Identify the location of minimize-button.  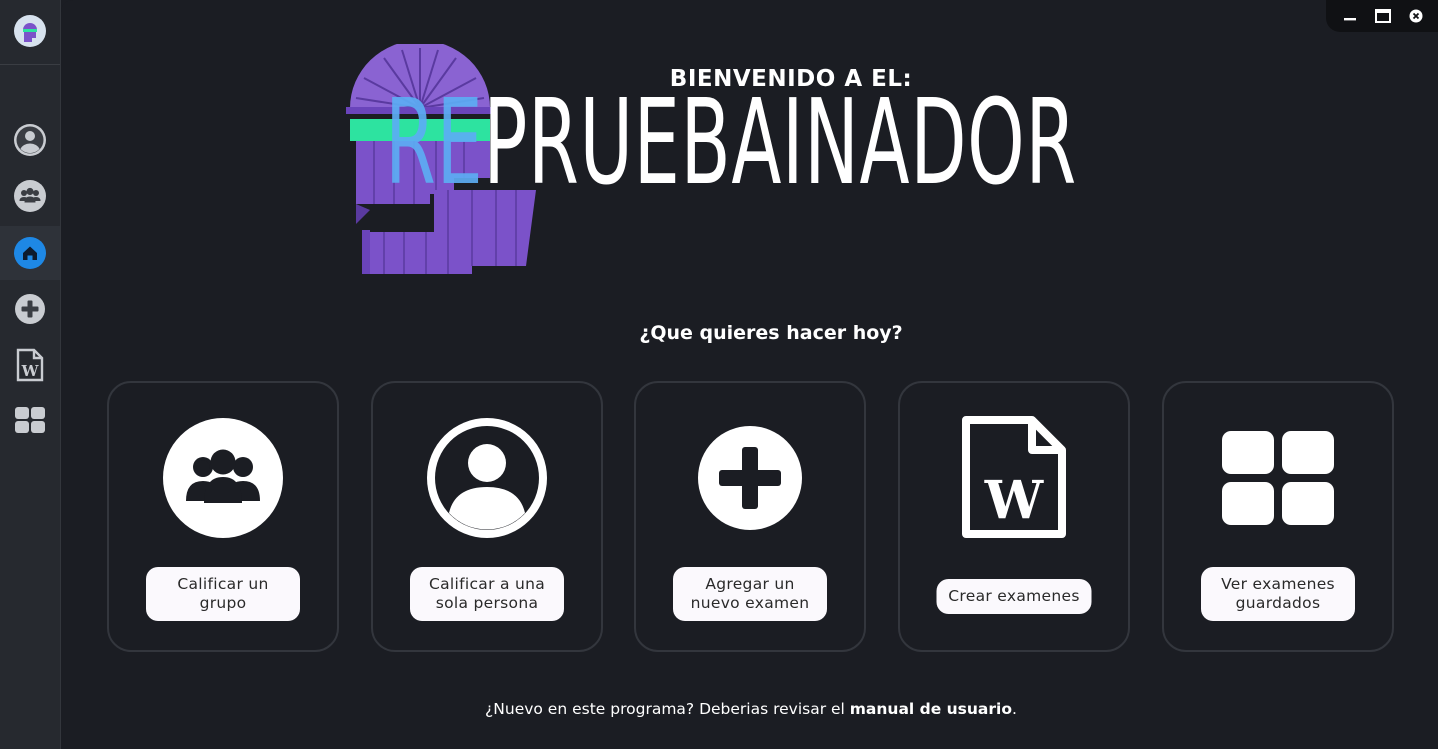
(1350, 16).